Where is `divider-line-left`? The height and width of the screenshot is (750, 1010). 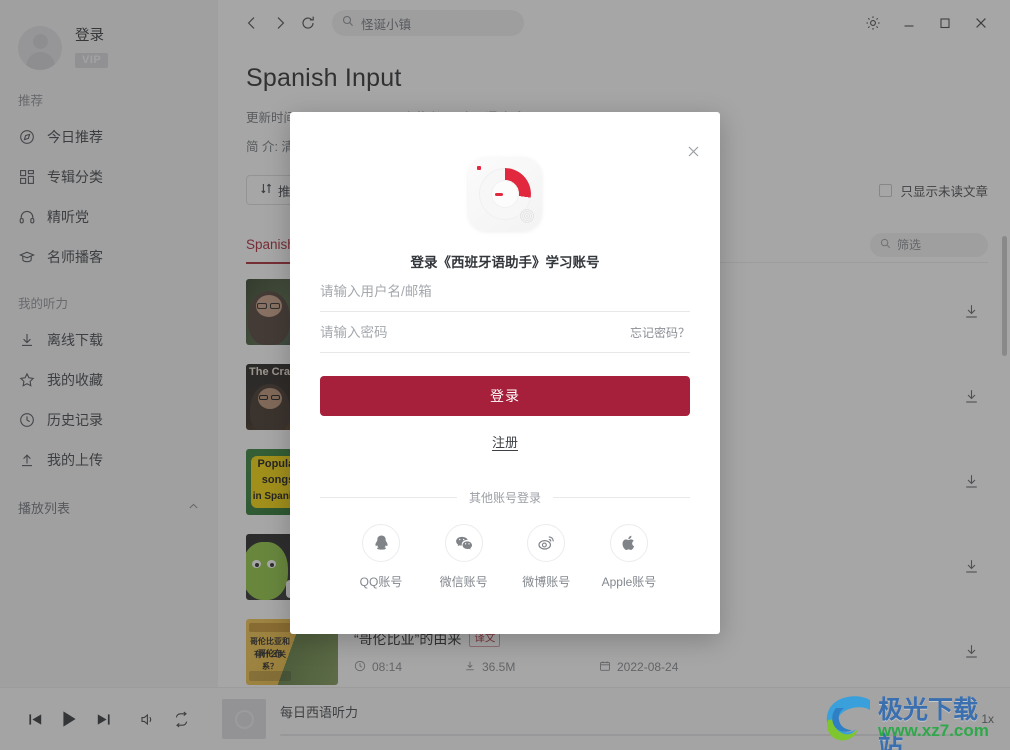 divider-line-left is located at coordinates (388, 497).